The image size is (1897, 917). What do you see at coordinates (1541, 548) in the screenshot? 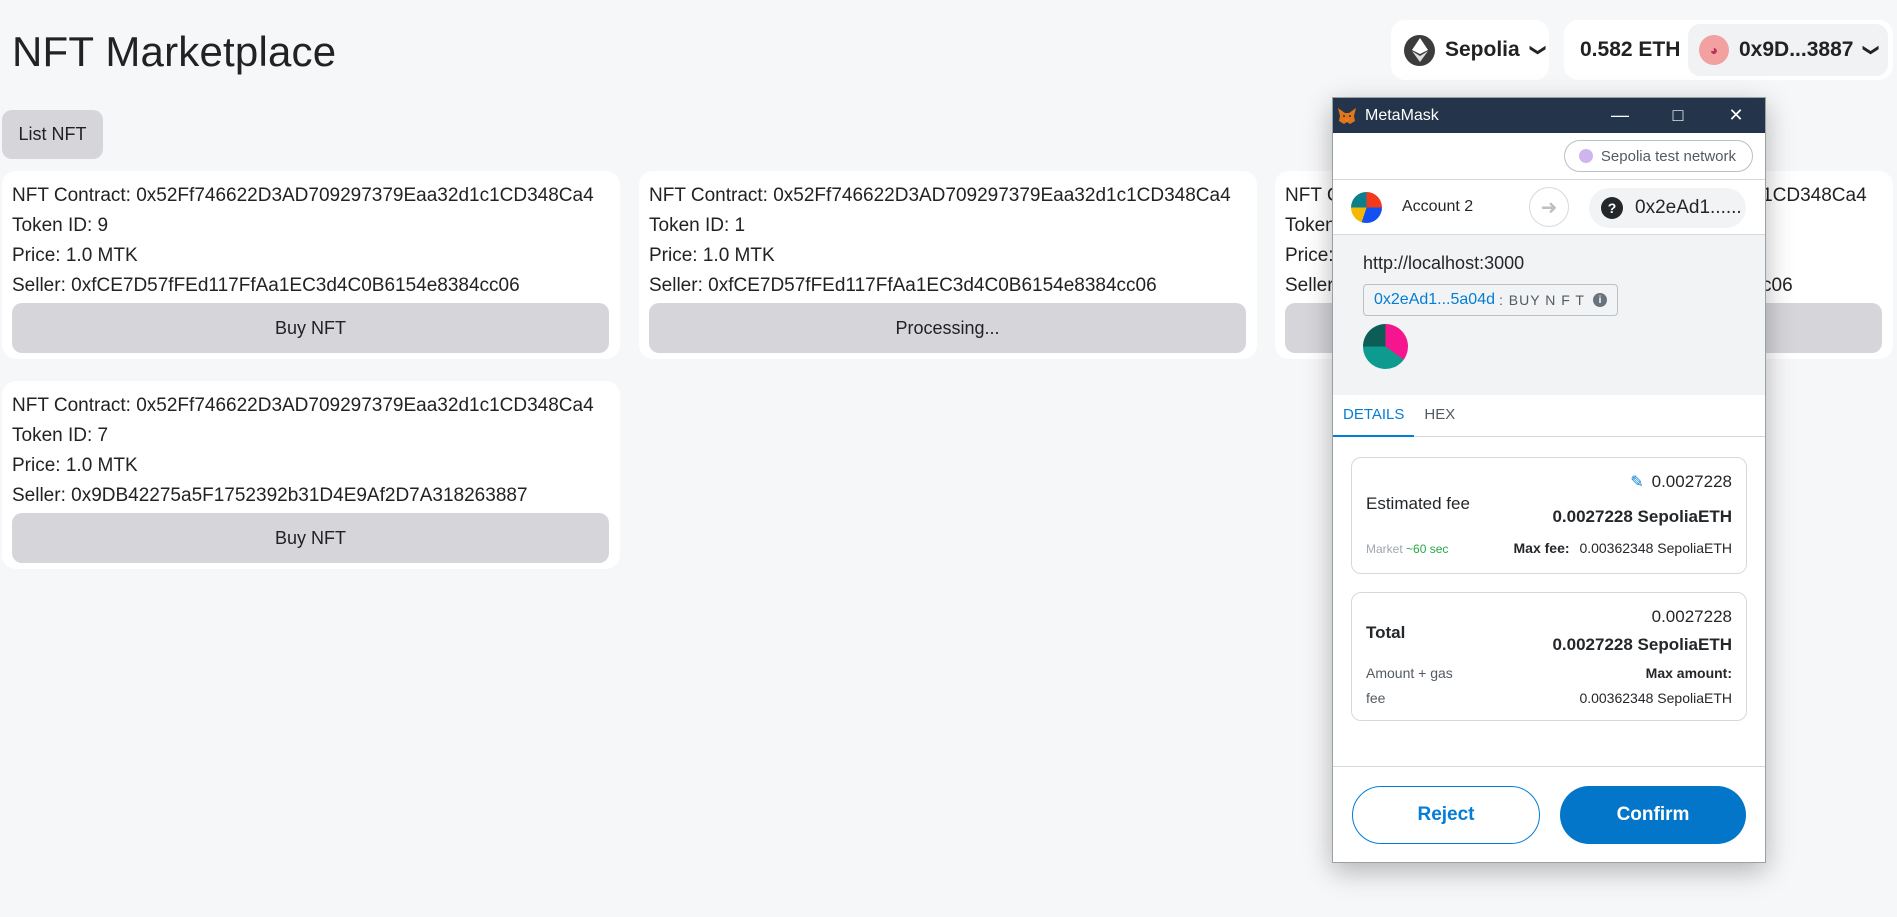
I see `max-fee-label: Max fee:` at bounding box center [1541, 548].